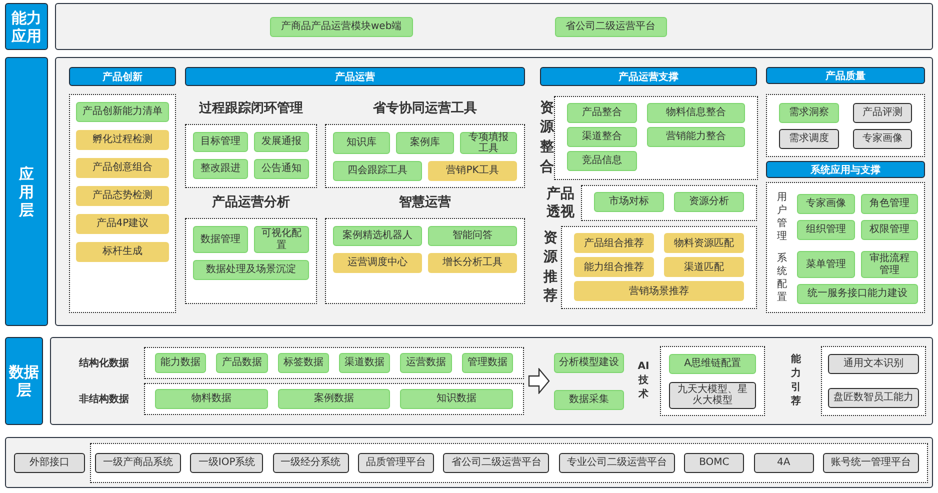 Image resolution: width=938 pixels, height=493 pixels. Describe the element at coordinates (426, 363) in the screenshot. I see `module-chip: 运营数据` at that location.